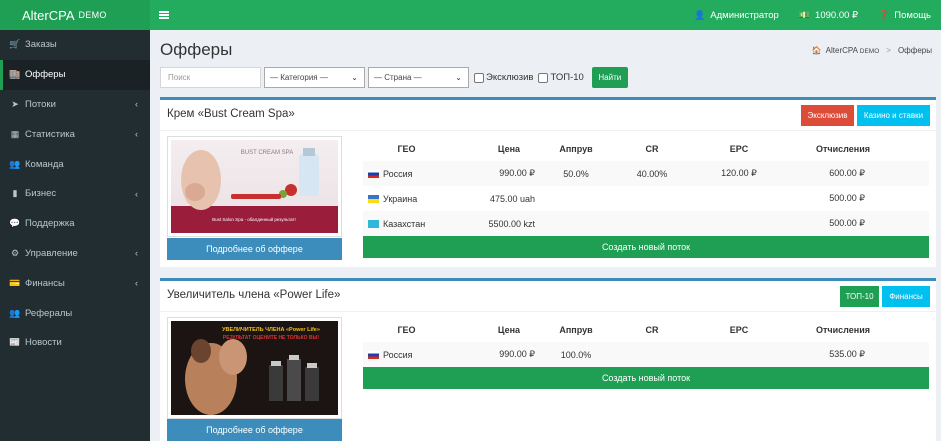 The width and height of the screenshot is (941, 441). I want to click on sidebar-item-label: Статистика, so click(50, 134).